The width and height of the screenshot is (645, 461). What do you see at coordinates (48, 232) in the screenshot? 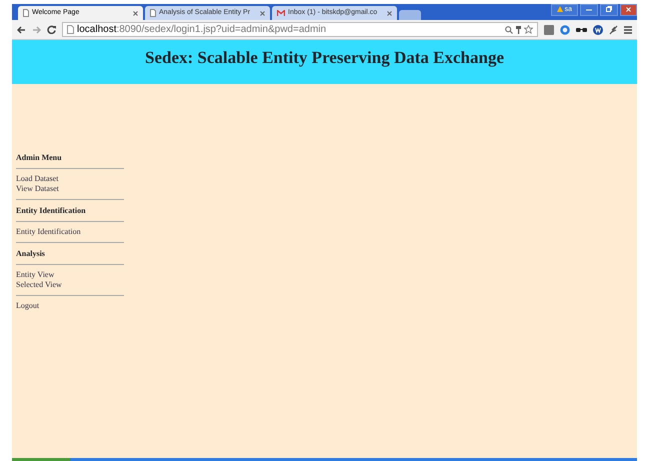
I see `menu-link: Entity Identification` at bounding box center [48, 232].